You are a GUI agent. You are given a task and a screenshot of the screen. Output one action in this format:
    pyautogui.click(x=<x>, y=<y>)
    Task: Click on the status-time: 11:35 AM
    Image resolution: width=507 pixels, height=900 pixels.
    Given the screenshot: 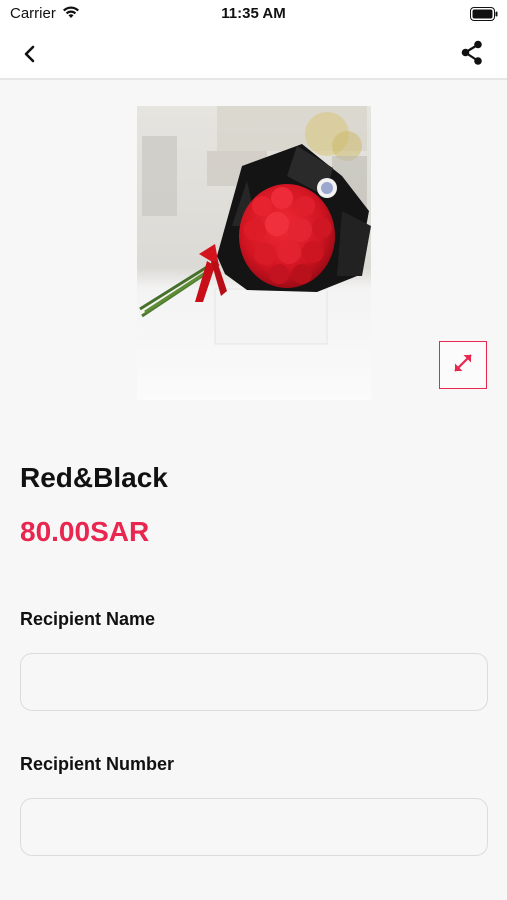 What is the action you would take?
    pyautogui.click(x=253, y=13)
    